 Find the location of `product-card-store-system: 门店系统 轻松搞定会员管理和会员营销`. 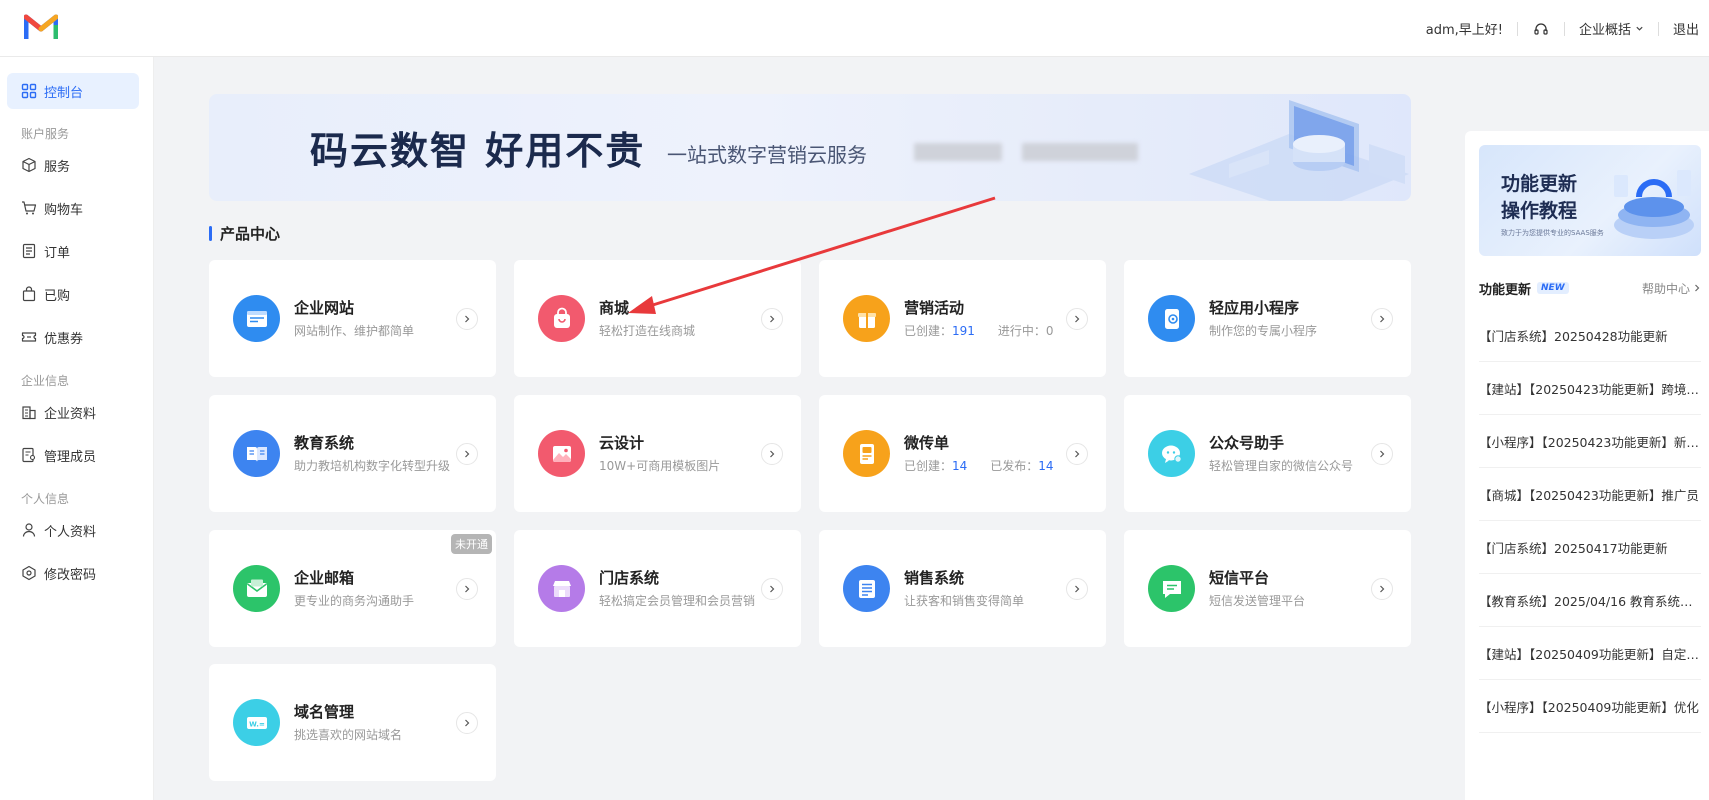

product-card-store-system: 门店系统 轻松搞定会员管理和会员营销 is located at coordinates (657, 588).